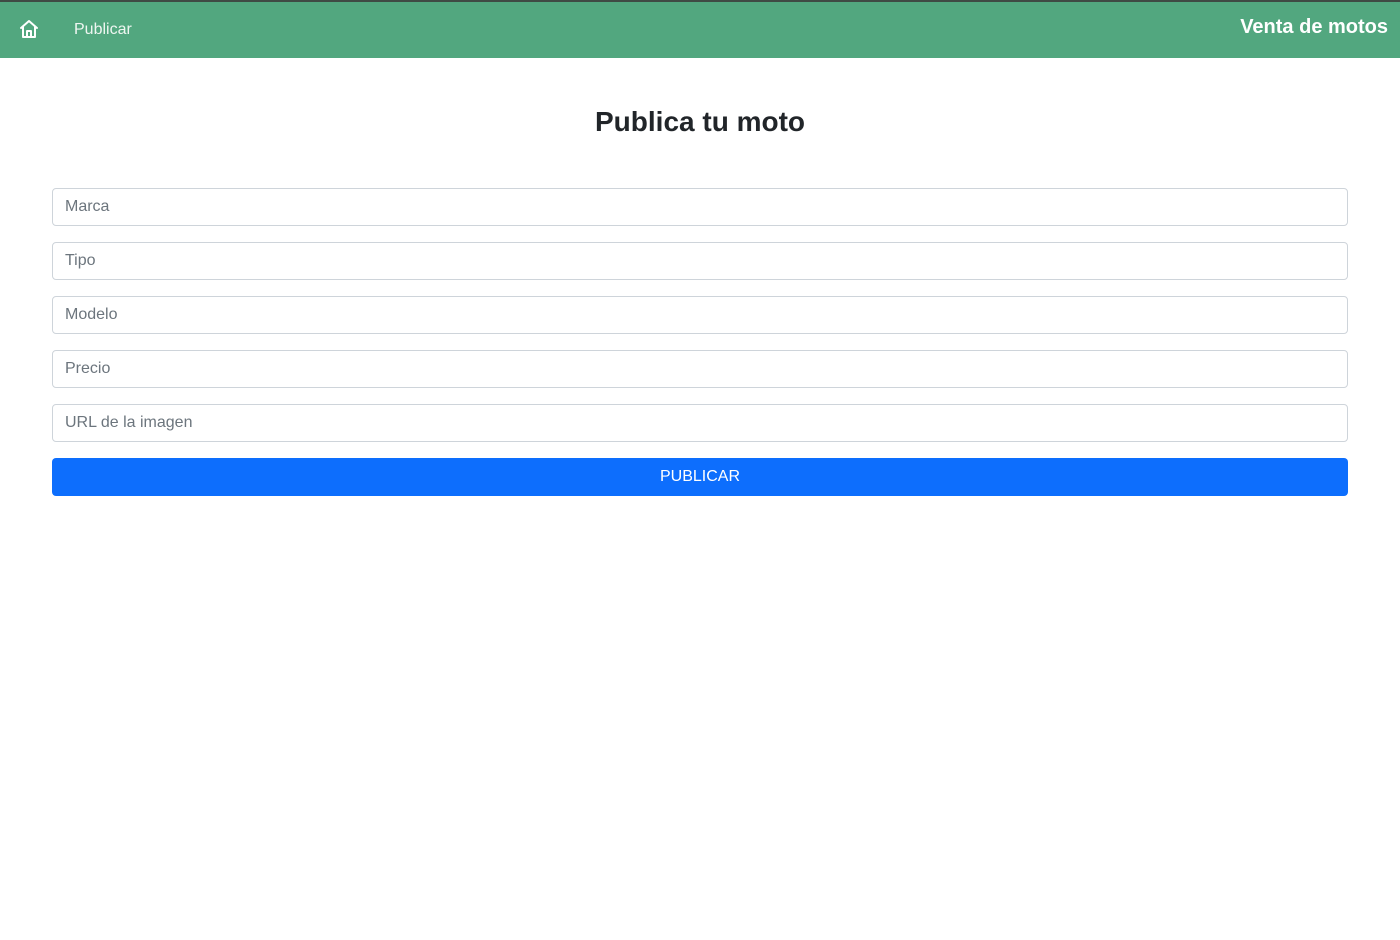 This screenshot has height=940, width=1400. I want to click on tipo-input, so click(700, 261).